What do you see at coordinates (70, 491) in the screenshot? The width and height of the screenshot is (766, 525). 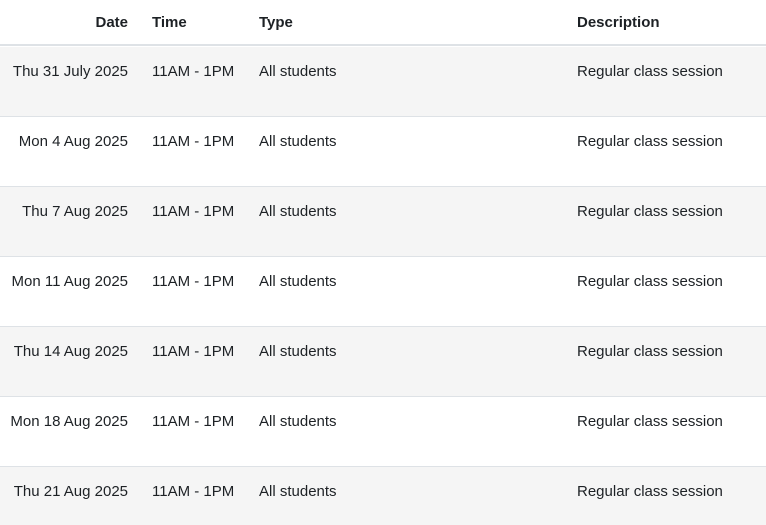 I see `cell-date: Thu 21 Aug 2025` at bounding box center [70, 491].